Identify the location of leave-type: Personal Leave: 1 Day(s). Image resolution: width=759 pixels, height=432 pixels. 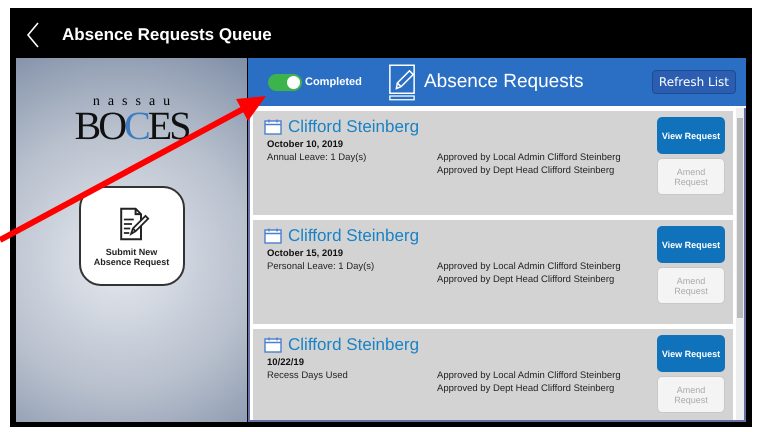
(321, 266).